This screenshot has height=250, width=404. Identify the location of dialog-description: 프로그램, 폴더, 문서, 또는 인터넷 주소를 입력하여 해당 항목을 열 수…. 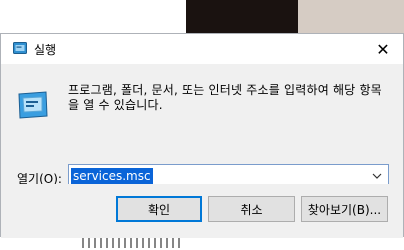
(225, 97).